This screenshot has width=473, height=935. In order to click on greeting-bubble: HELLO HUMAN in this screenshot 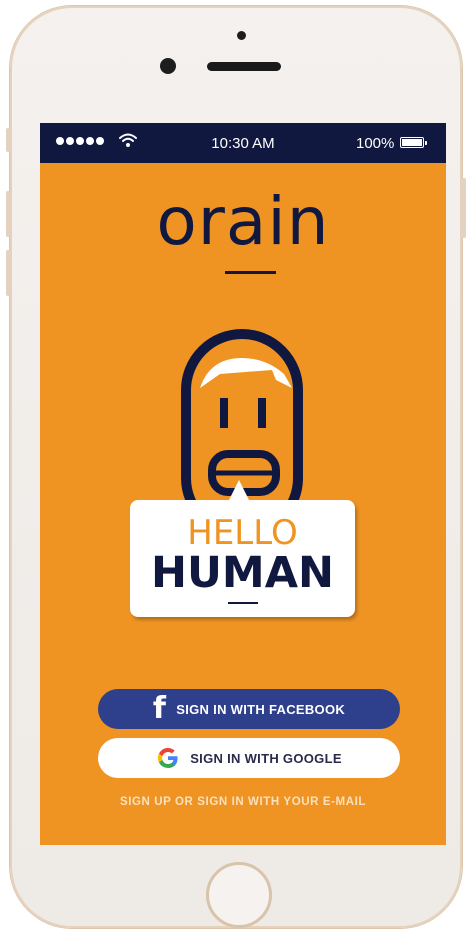, I will do `click(242, 558)`.